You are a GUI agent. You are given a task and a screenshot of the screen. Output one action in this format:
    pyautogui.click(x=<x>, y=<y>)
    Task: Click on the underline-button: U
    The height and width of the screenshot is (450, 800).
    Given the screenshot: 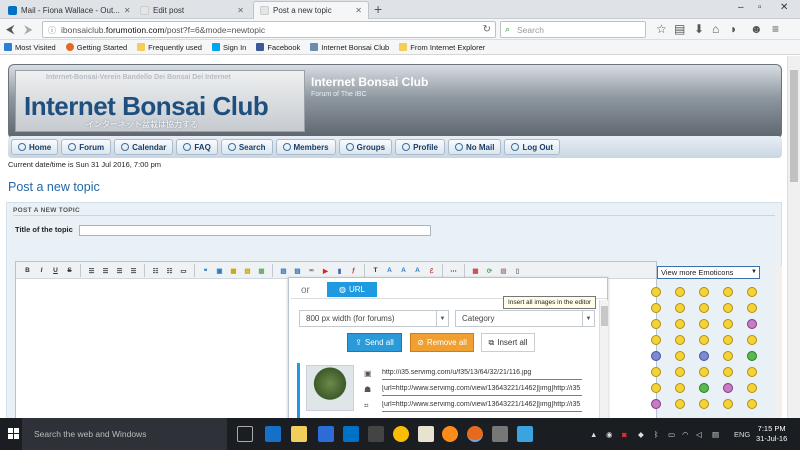 What is the action you would take?
    pyautogui.click(x=55, y=270)
    